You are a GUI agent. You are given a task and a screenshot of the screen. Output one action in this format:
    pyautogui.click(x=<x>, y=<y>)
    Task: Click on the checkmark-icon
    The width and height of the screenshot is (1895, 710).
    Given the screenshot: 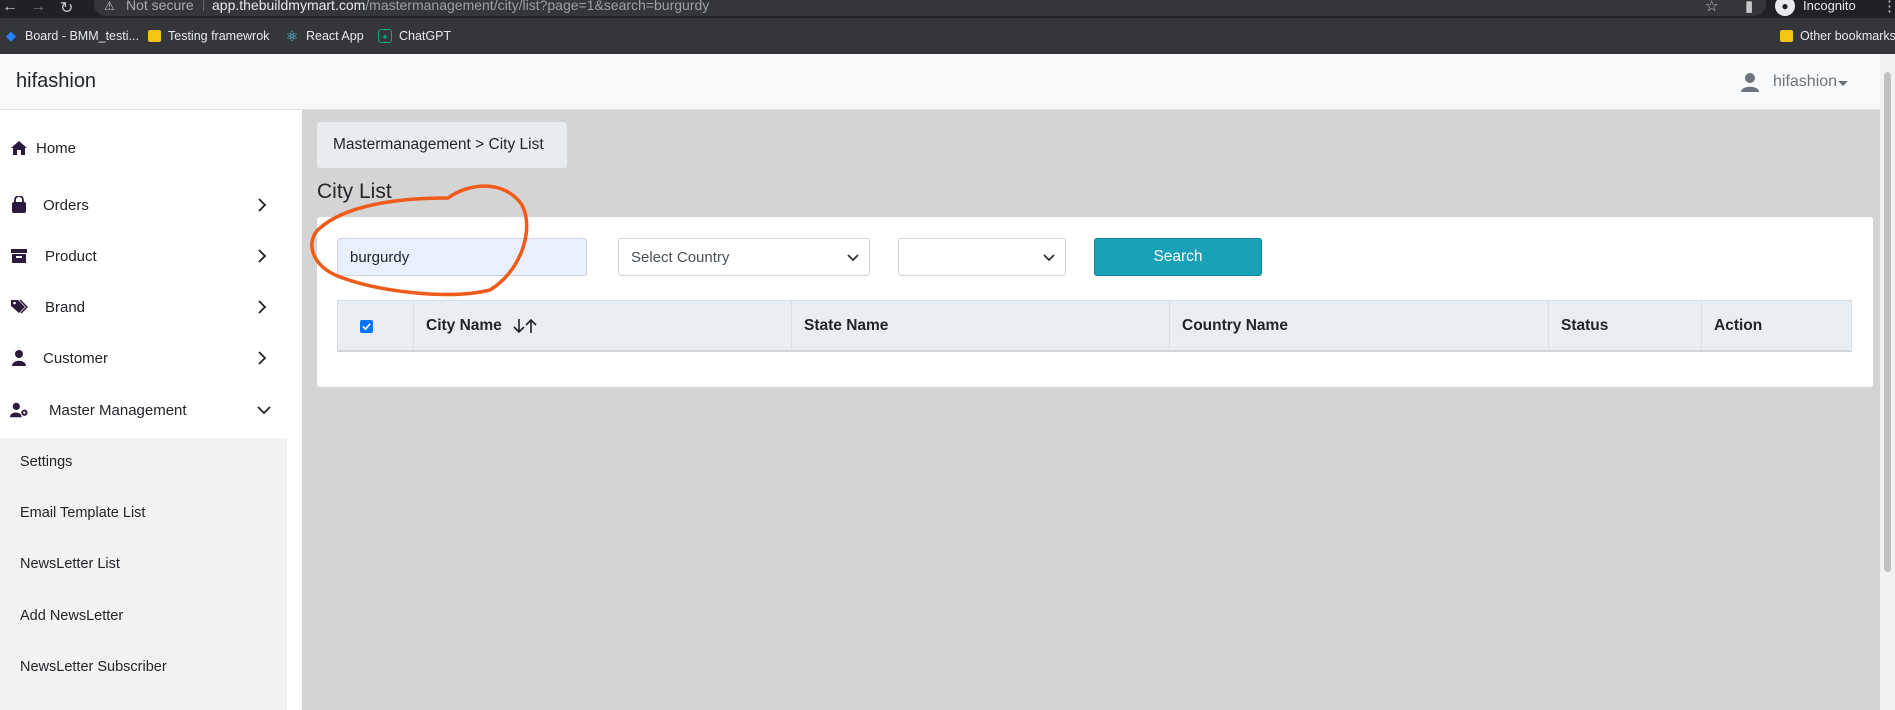 What is the action you would take?
    pyautogui.click(x=366, y=326)
    